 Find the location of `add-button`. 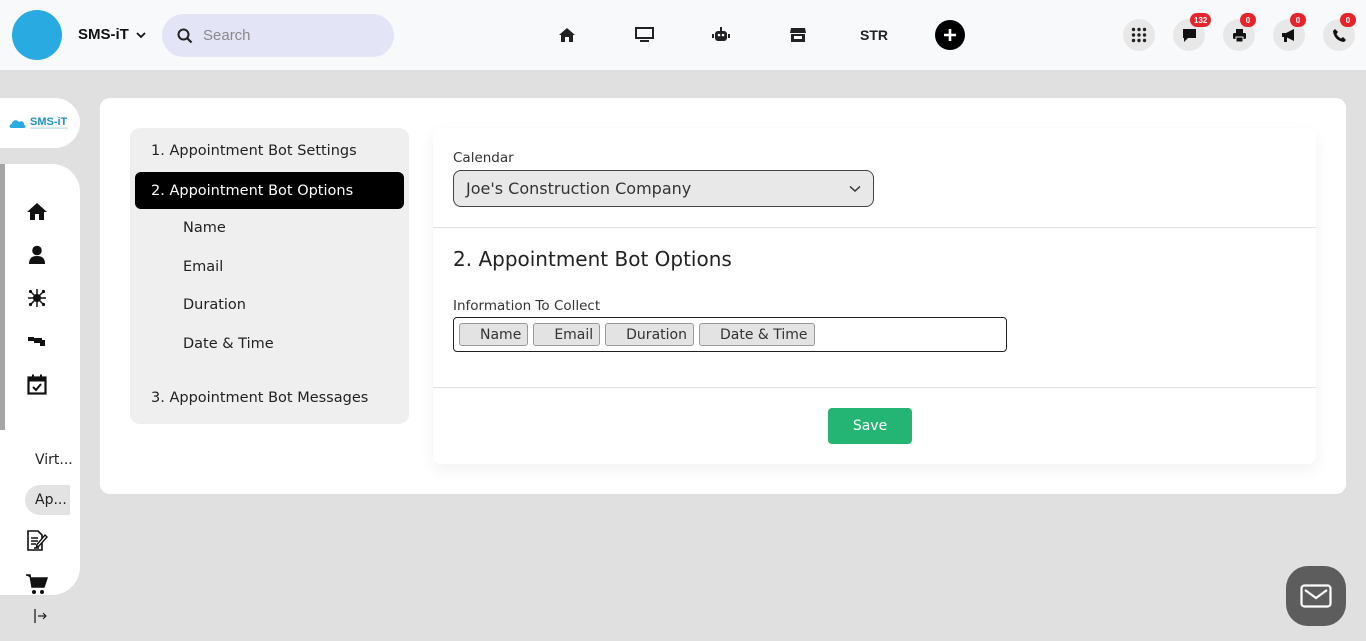

add-button is located at coordinates (950, 35).